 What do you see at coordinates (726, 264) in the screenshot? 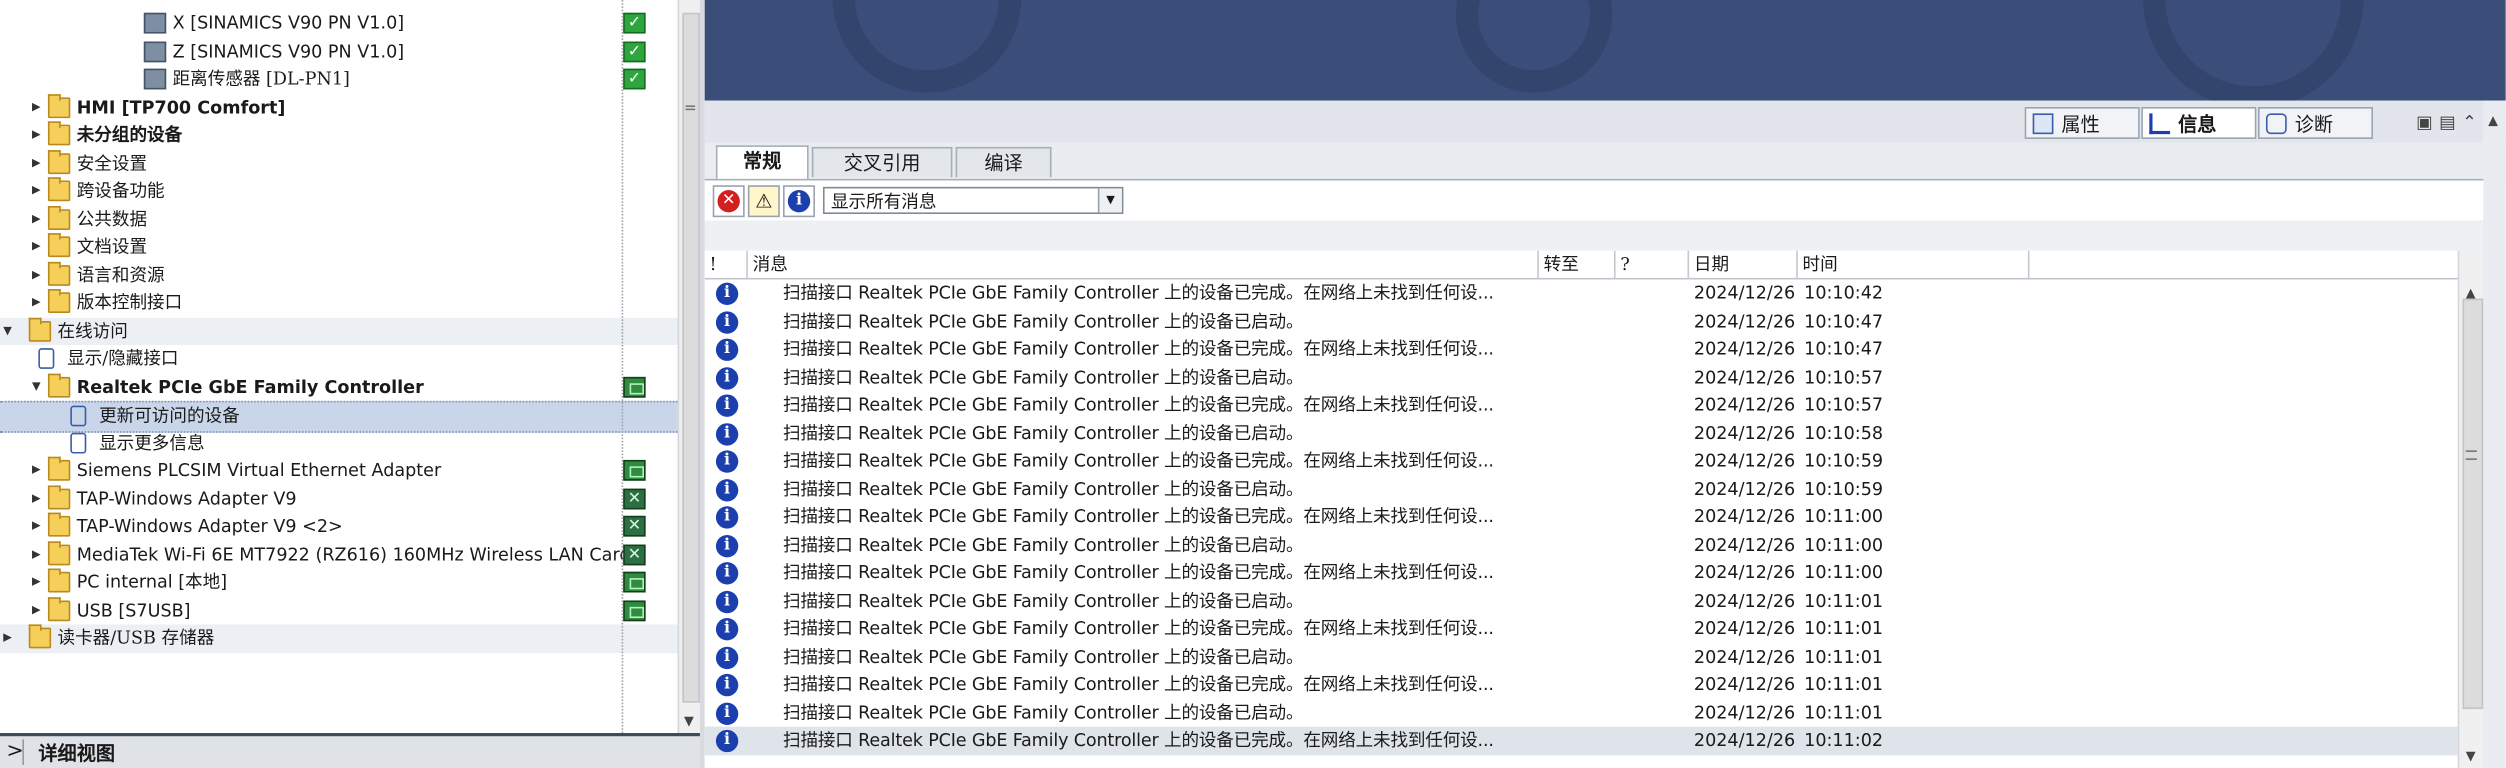
I see `col-severity: !` at bounding box center [726, 264].